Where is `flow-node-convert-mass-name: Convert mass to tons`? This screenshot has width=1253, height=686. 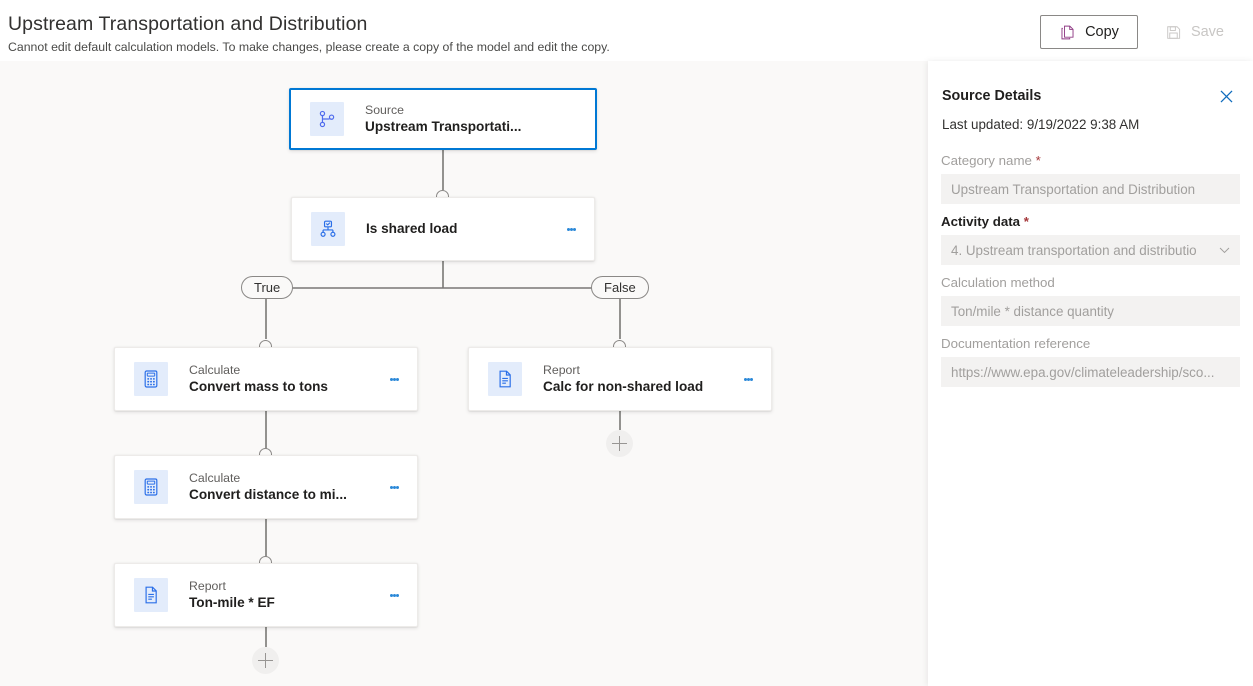 flow-node-convert-mass-name: Convert mass to tons is located at coordinates (258, 386).